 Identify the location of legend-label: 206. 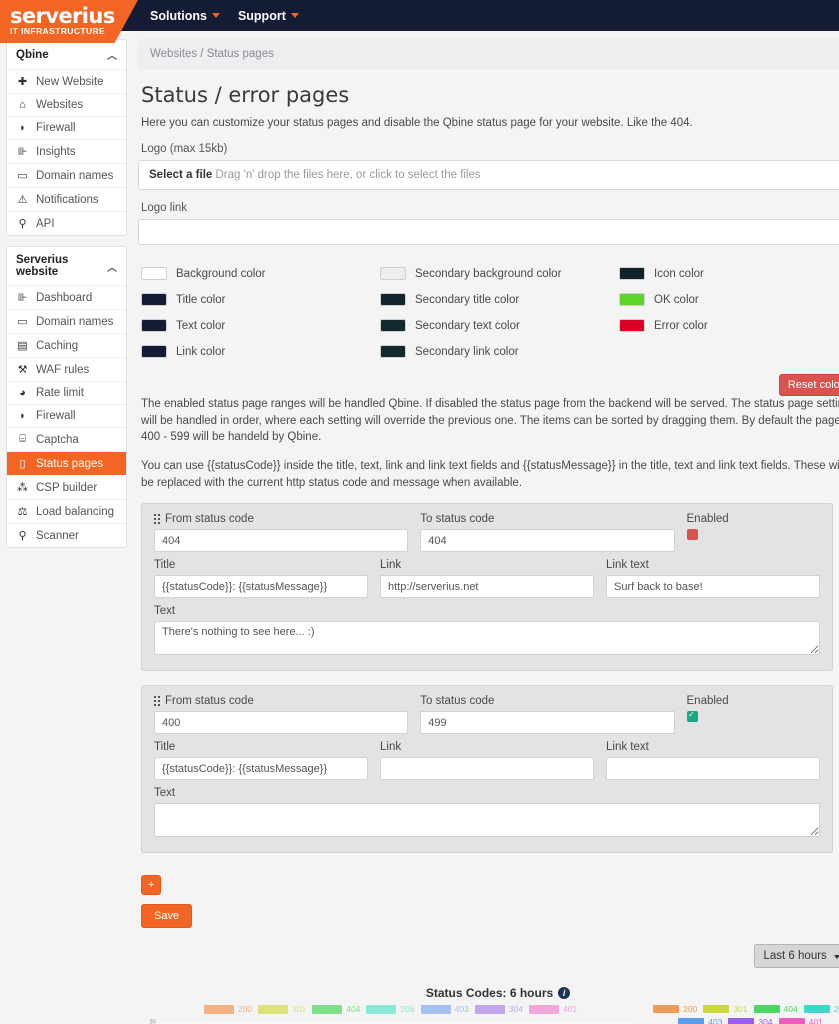
(407, 1009).